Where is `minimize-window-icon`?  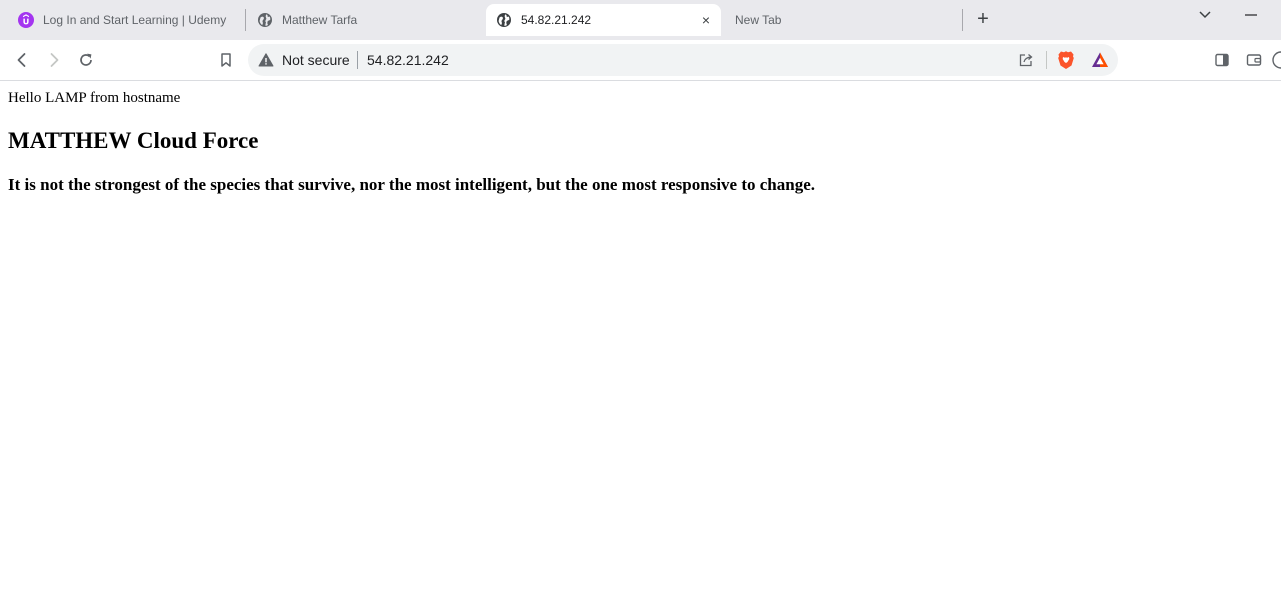
minimize-window-icon is located at coordinates (1251, 15).